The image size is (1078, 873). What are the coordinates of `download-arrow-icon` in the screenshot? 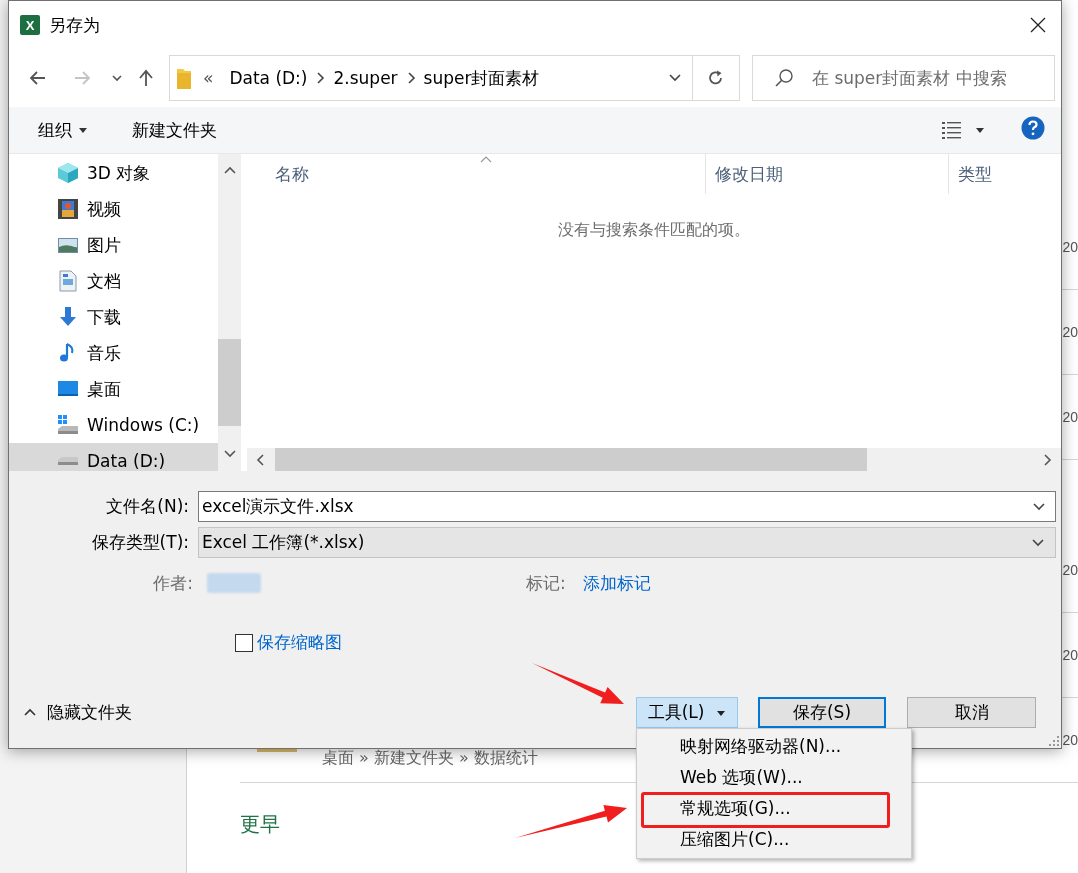 It's located at (68, 317).